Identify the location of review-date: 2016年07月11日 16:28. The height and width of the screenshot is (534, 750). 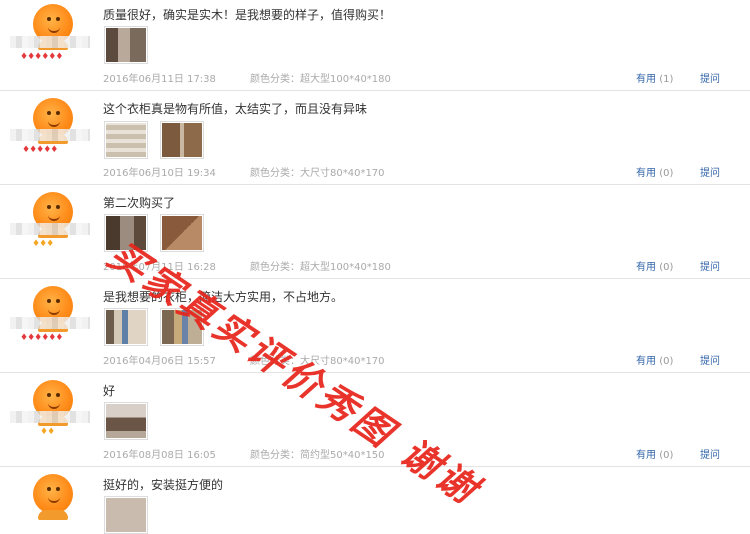
(159, 267).